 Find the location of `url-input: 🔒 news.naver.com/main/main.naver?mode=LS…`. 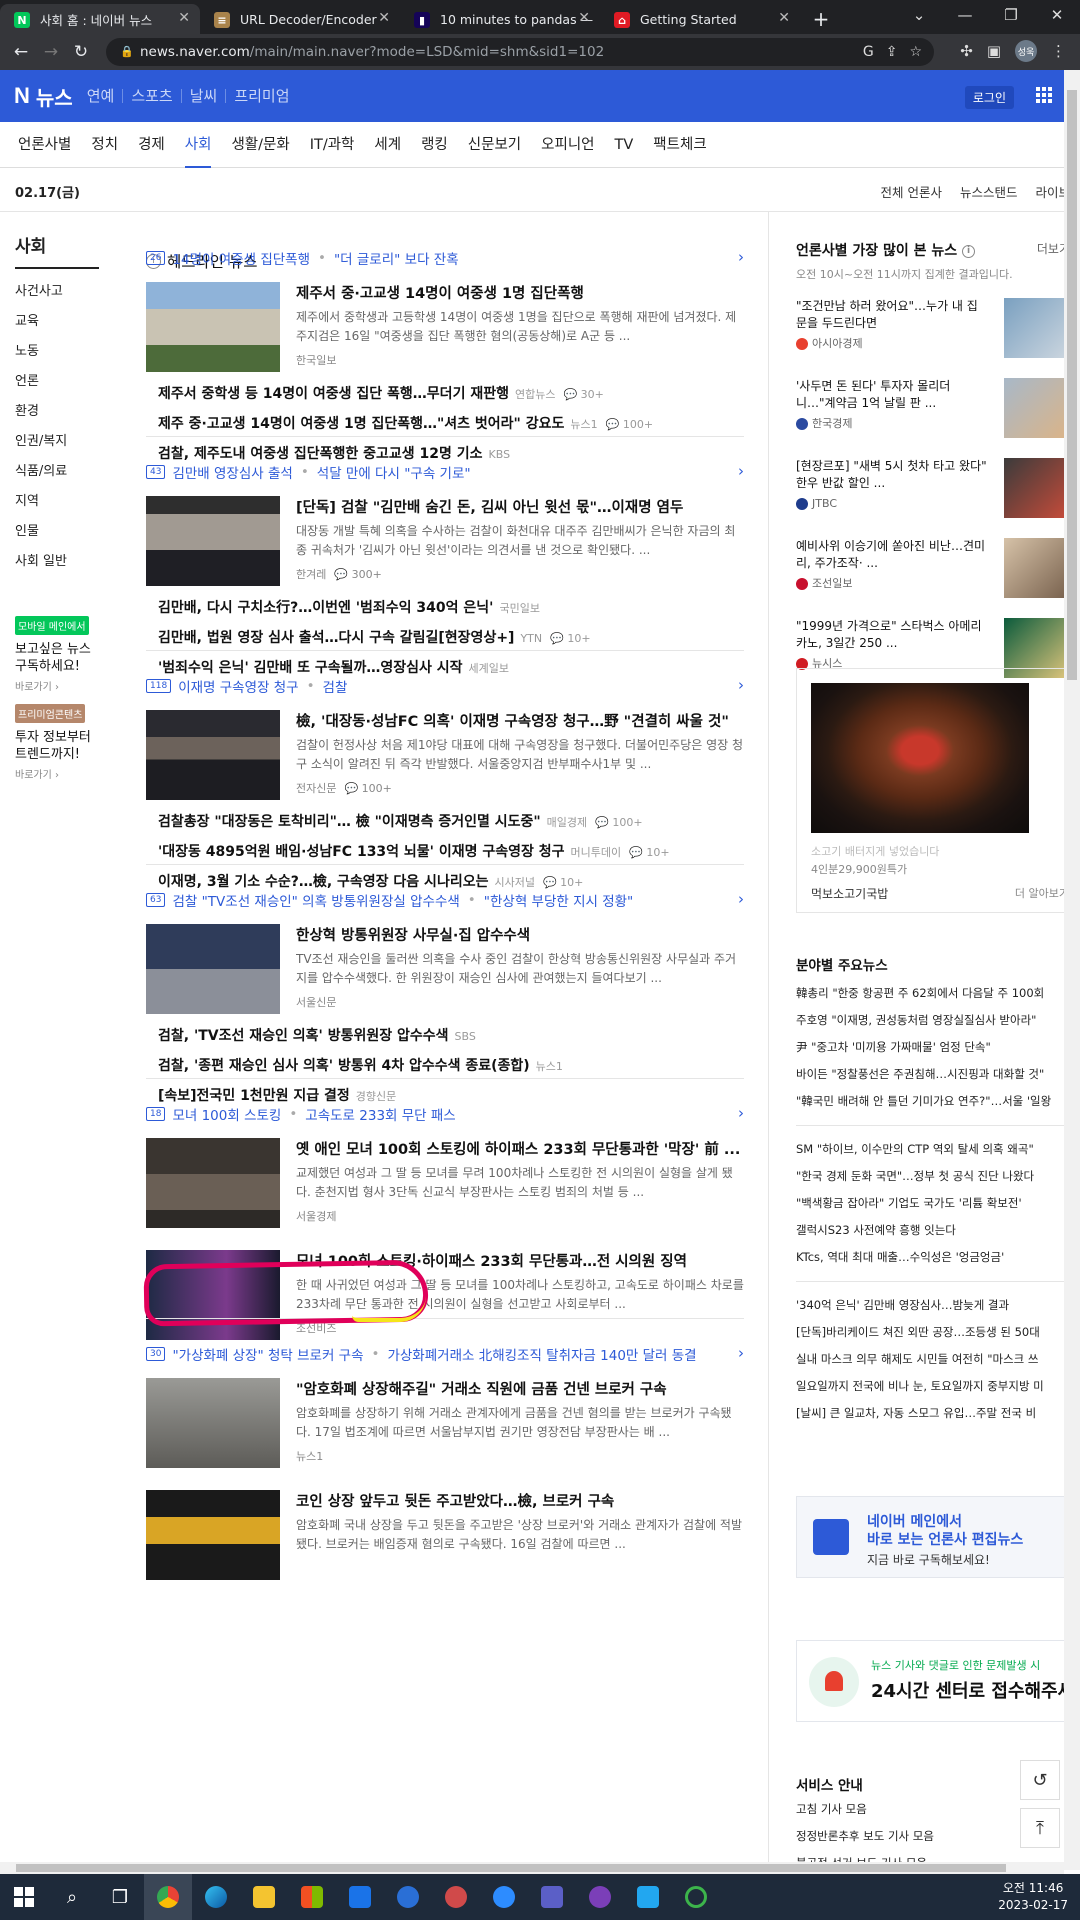

url-input: 🔒 news.naver.com/main/main.naver?mode=LS… is located at coordinates (520, 52).